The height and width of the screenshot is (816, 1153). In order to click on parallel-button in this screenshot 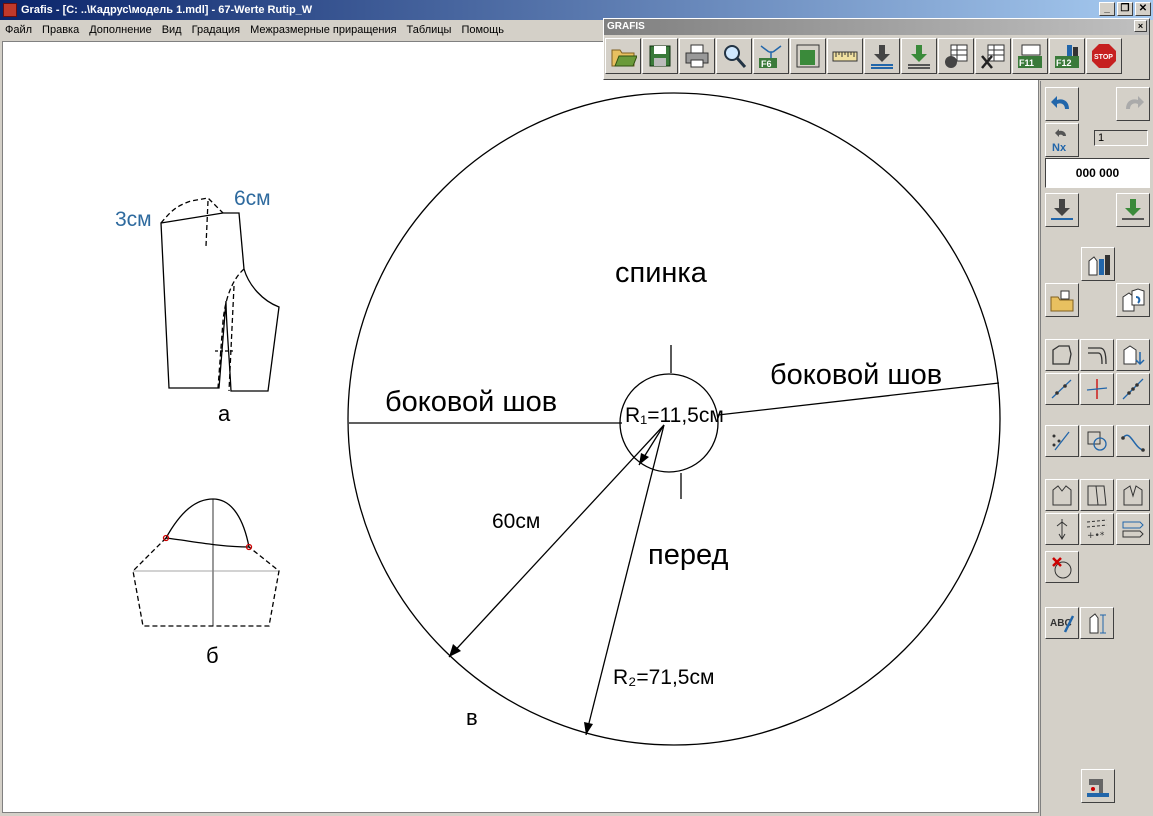, I will do `click(1097, 355)`.